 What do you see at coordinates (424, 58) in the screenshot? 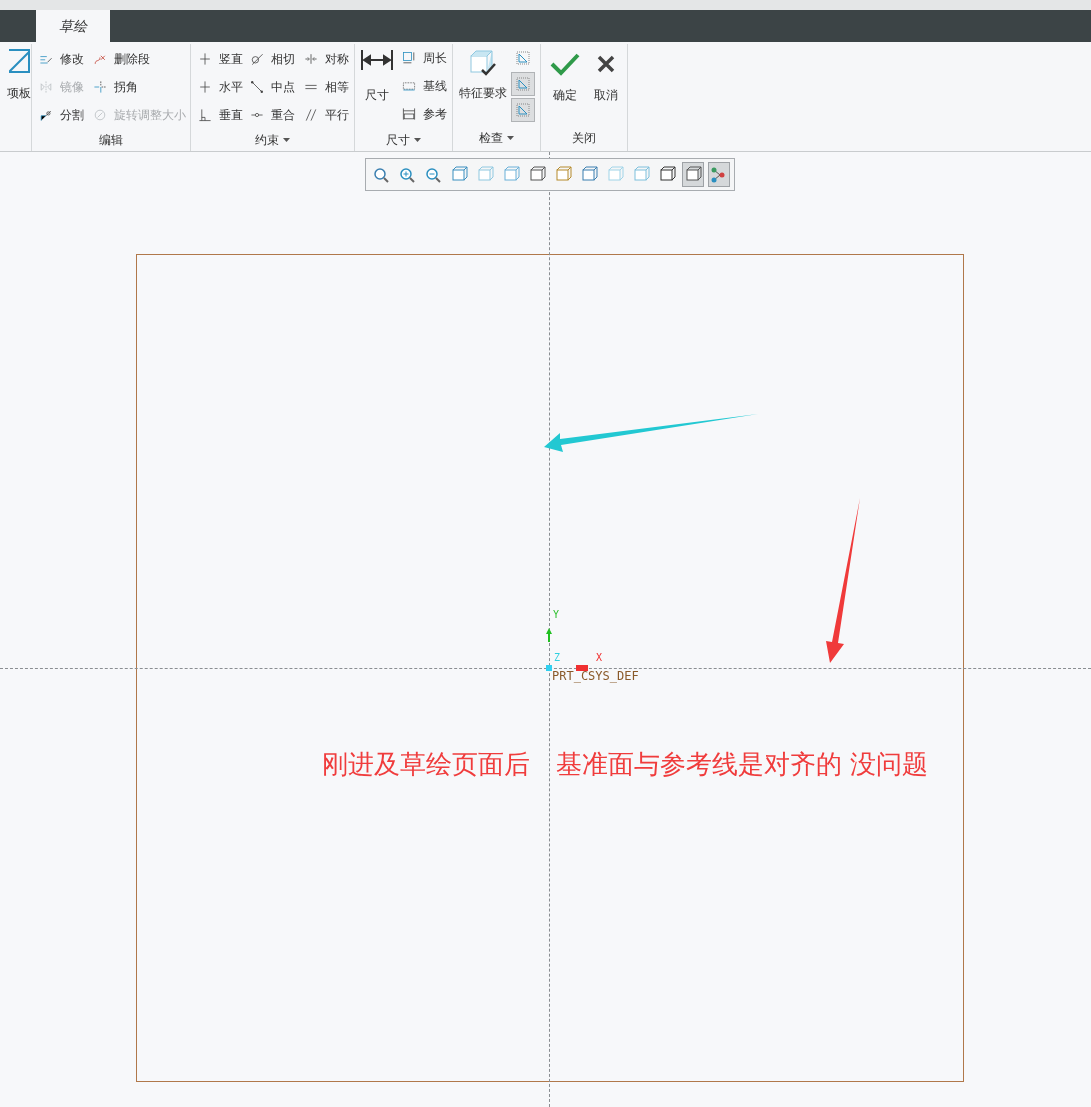
I see `ribbon-tool-button: 周长` at bounding box center [424, 58].